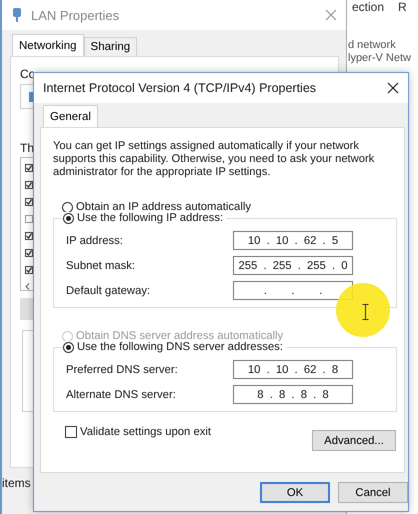 Image resolution: width=418 pixels, height=514 pixels. I want to click on window-title: LAN Properties, so click(75, 15).